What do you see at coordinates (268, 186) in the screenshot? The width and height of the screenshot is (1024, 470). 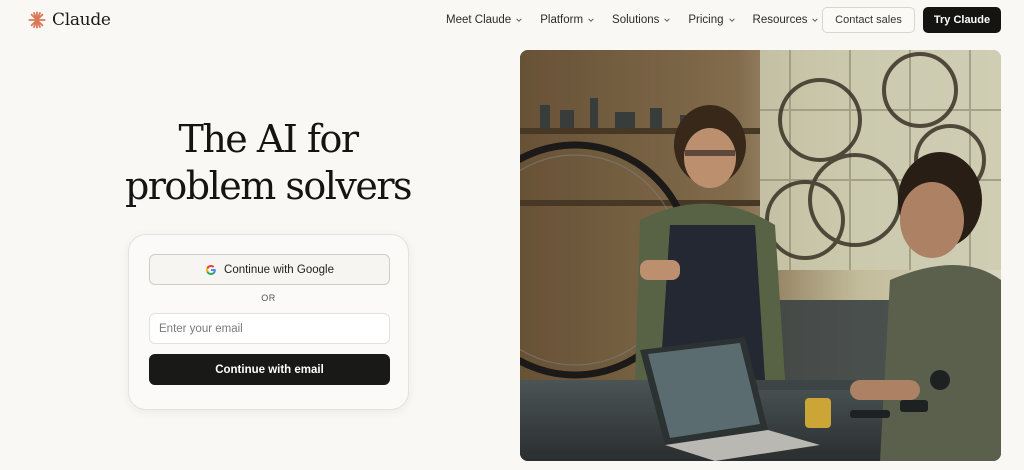 I see `hero-title-line-2: problem solvers` at bounding box center [268, 186].